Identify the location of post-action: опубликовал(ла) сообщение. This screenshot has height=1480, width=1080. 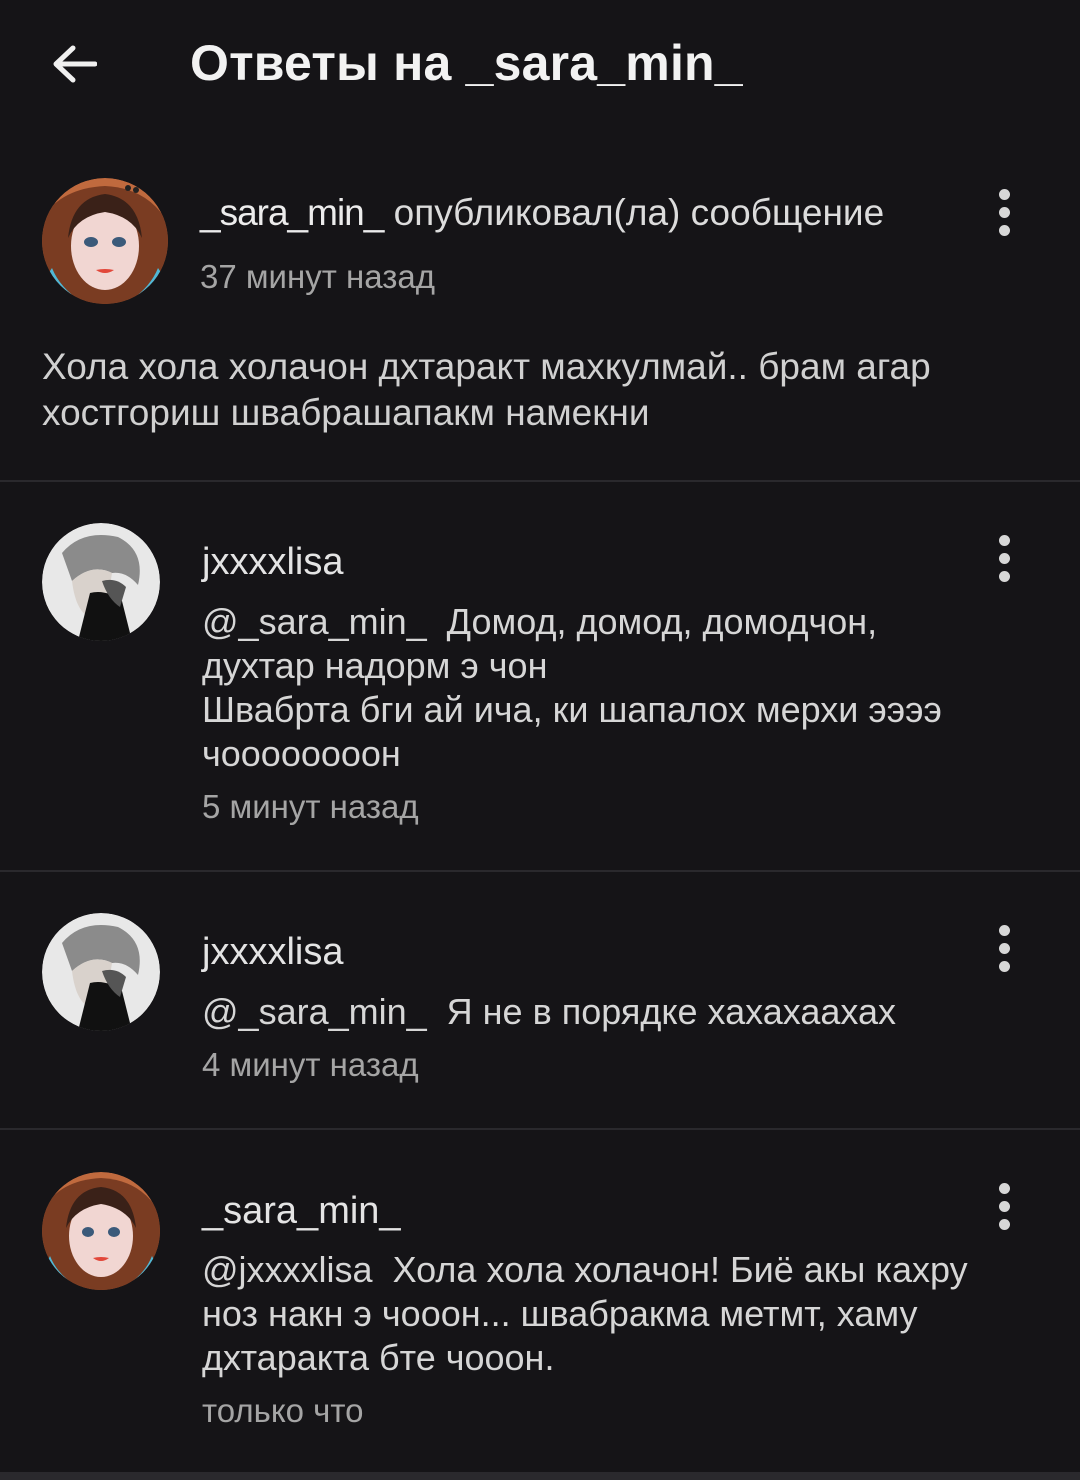
(639, 212).